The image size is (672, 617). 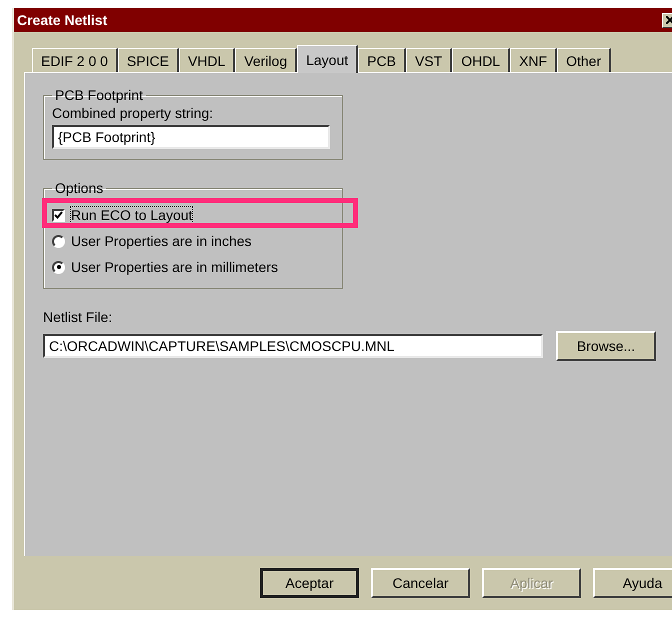 What do you see at coordinates (420, 583) in the screenshot?
I see `dialog-button: Cancelar` at bounding box center [420, 583].